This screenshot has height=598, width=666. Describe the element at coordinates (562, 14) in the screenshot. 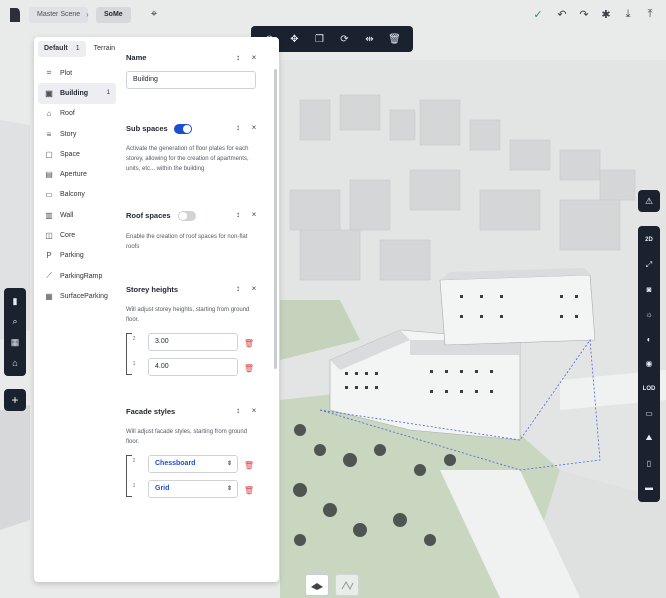

I see `undo-icon: ↶` at that location.